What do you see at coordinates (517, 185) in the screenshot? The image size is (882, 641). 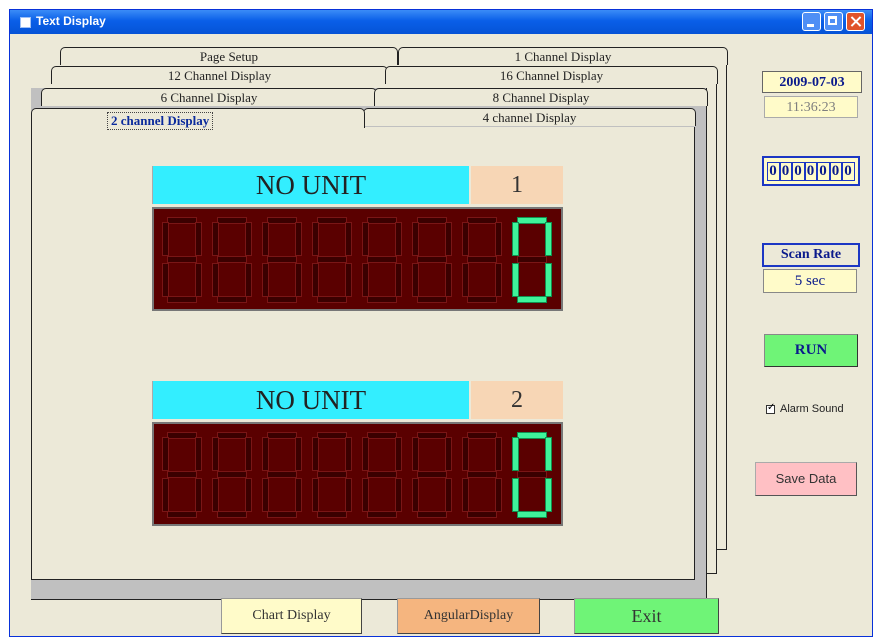 I see `channel-1-number: 1` at bounding box center [517, 185].